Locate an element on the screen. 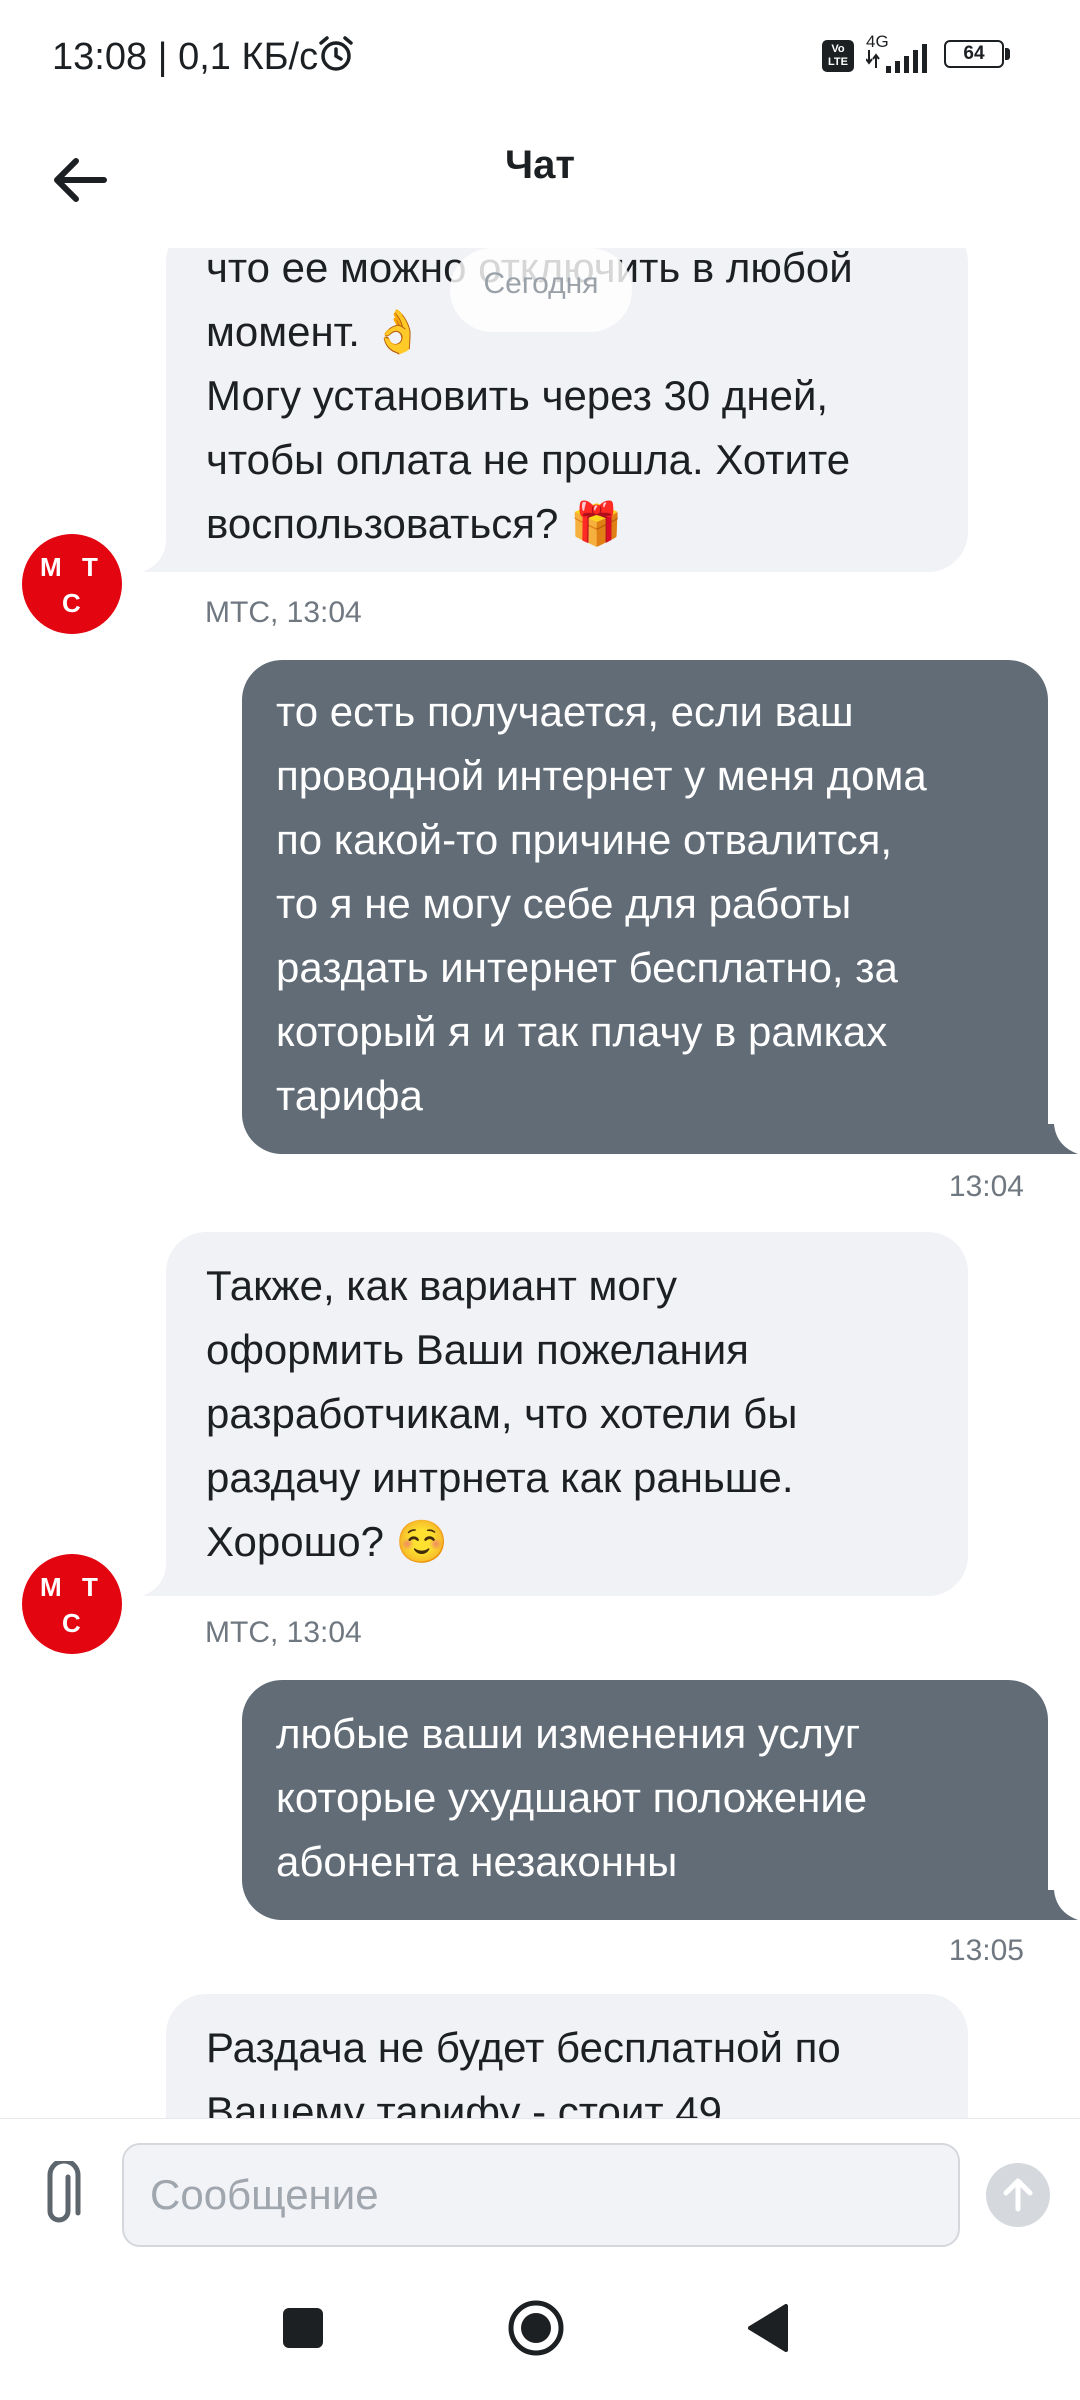 The width and height of the screenshot is (1080, 2400). battery-level: 64 is located at coordinates (974, 53).